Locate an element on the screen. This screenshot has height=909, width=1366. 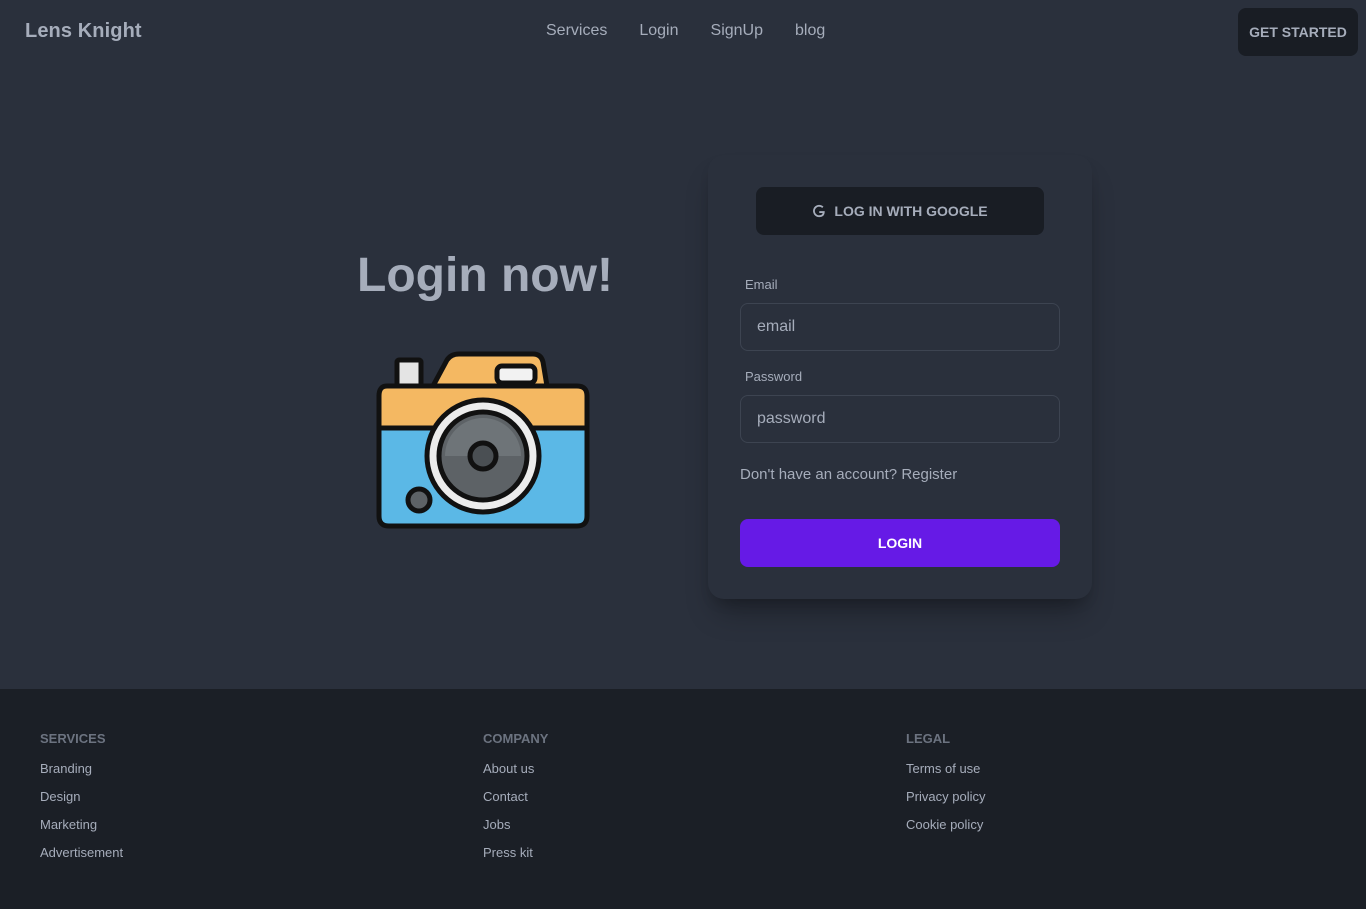
footer-link-contact: Contact is located at coordinates (515, 803).